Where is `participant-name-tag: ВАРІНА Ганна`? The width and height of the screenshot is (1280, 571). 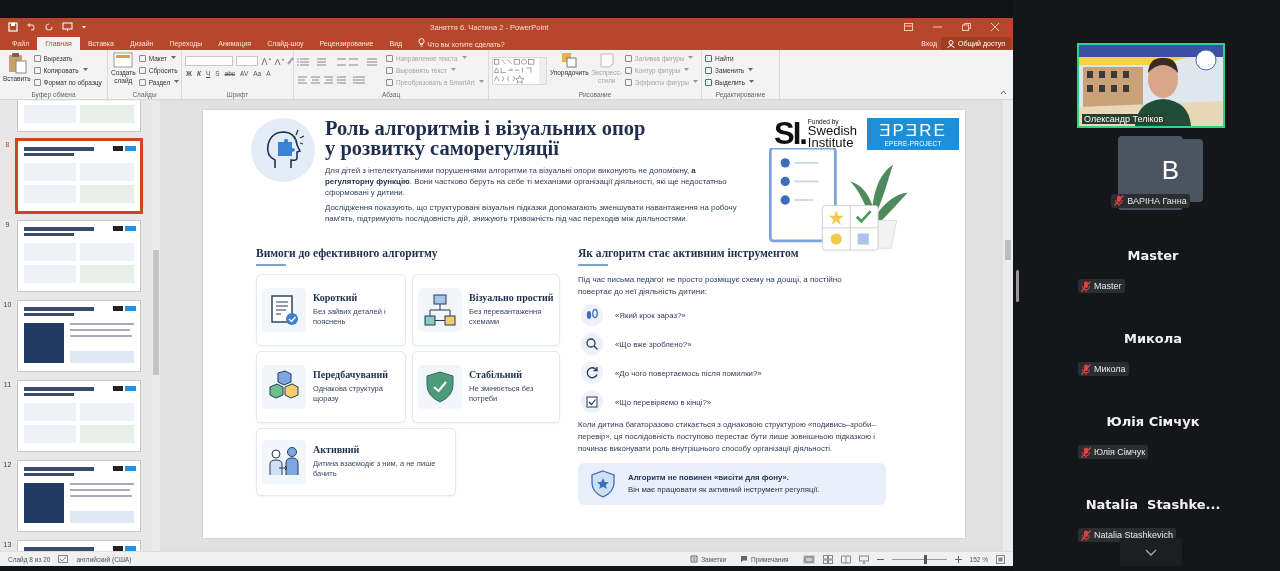 participant-name-tag: ВАРІНА Ганна is located at coordinates (1150, 200).